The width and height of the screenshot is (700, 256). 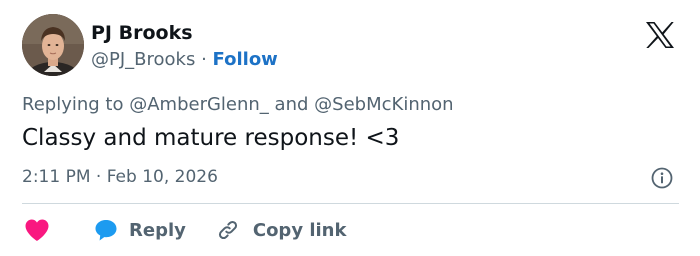 What do you see at coordinates (227, 230) in the screenshot?
I see `link-icon` at bounding box center [227, 230].